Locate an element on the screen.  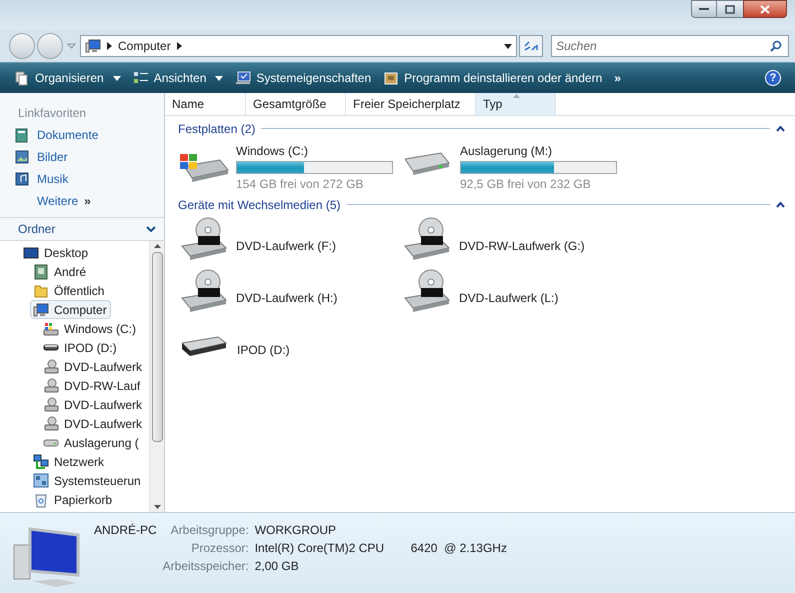
music-icon is located at coordinates (22, 179).